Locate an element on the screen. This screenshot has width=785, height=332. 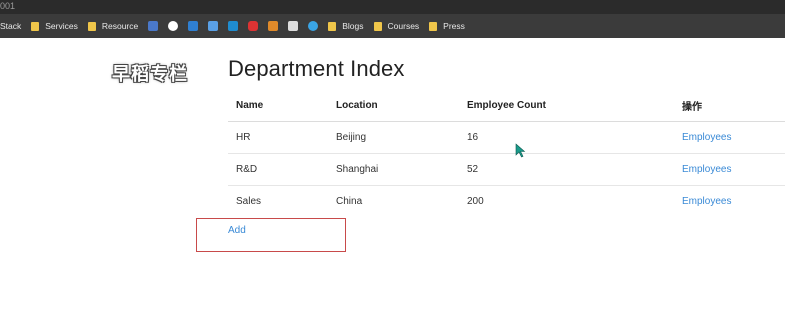
cell-employee-count: 200 is located at coordinates (566, 201).